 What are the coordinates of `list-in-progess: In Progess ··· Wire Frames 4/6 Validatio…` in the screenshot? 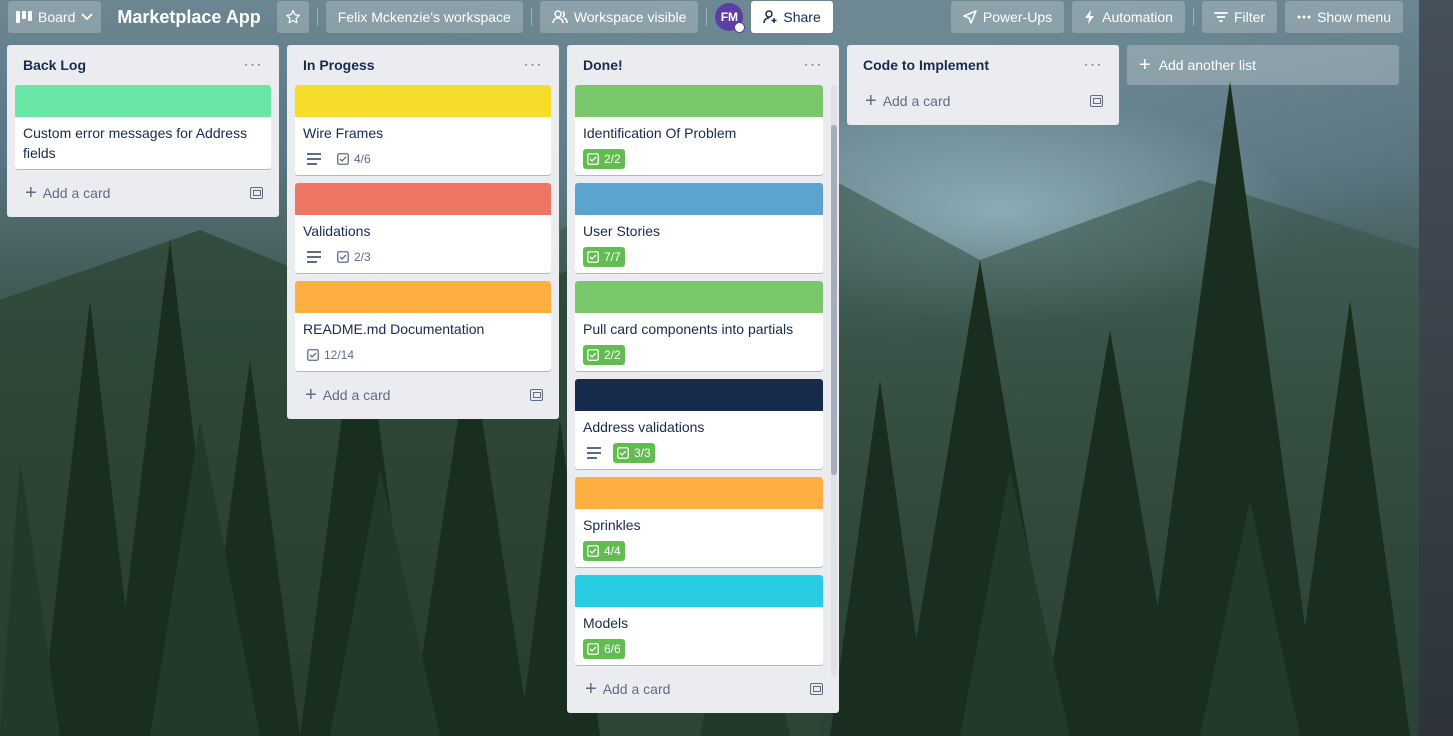 It's located at (423, 232).